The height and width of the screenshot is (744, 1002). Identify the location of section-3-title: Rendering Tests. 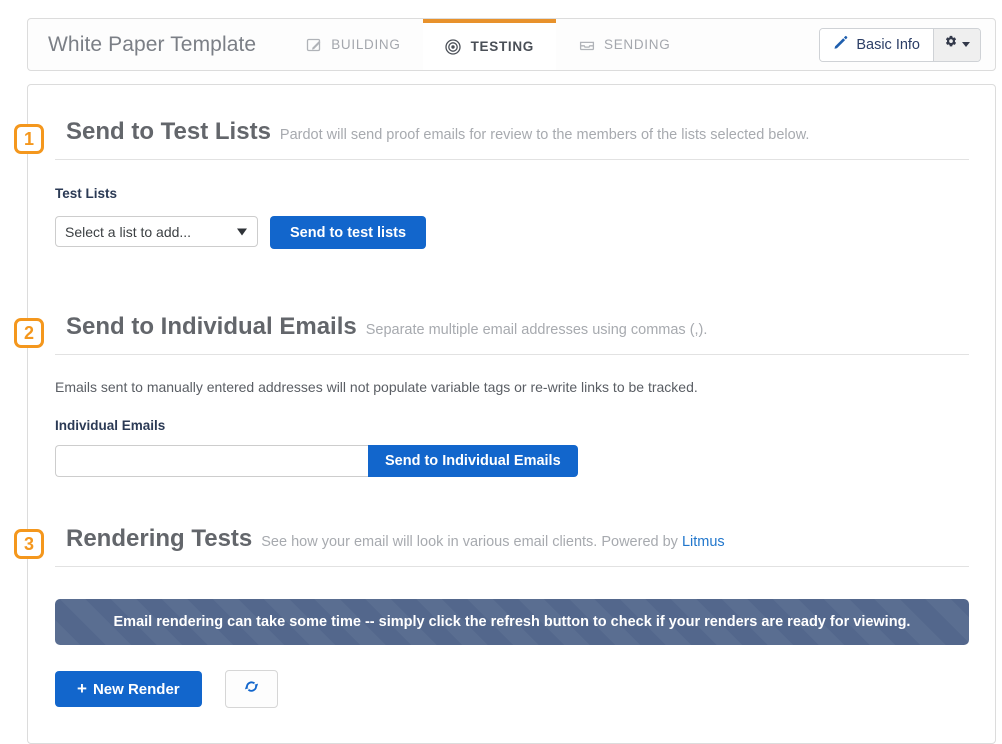
(159, 538).